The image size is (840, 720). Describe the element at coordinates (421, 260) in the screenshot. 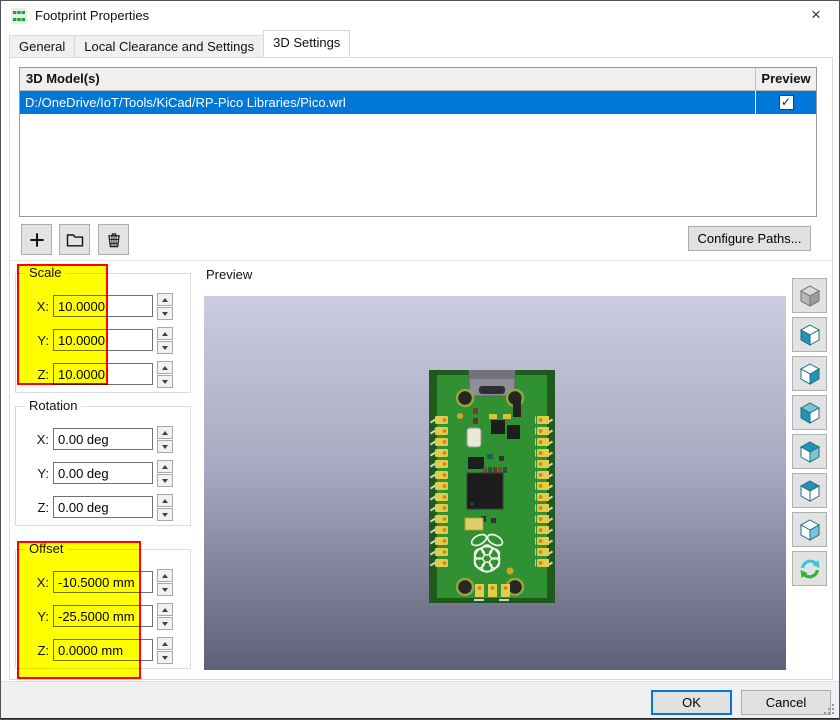

I see `section-divider` at that location.